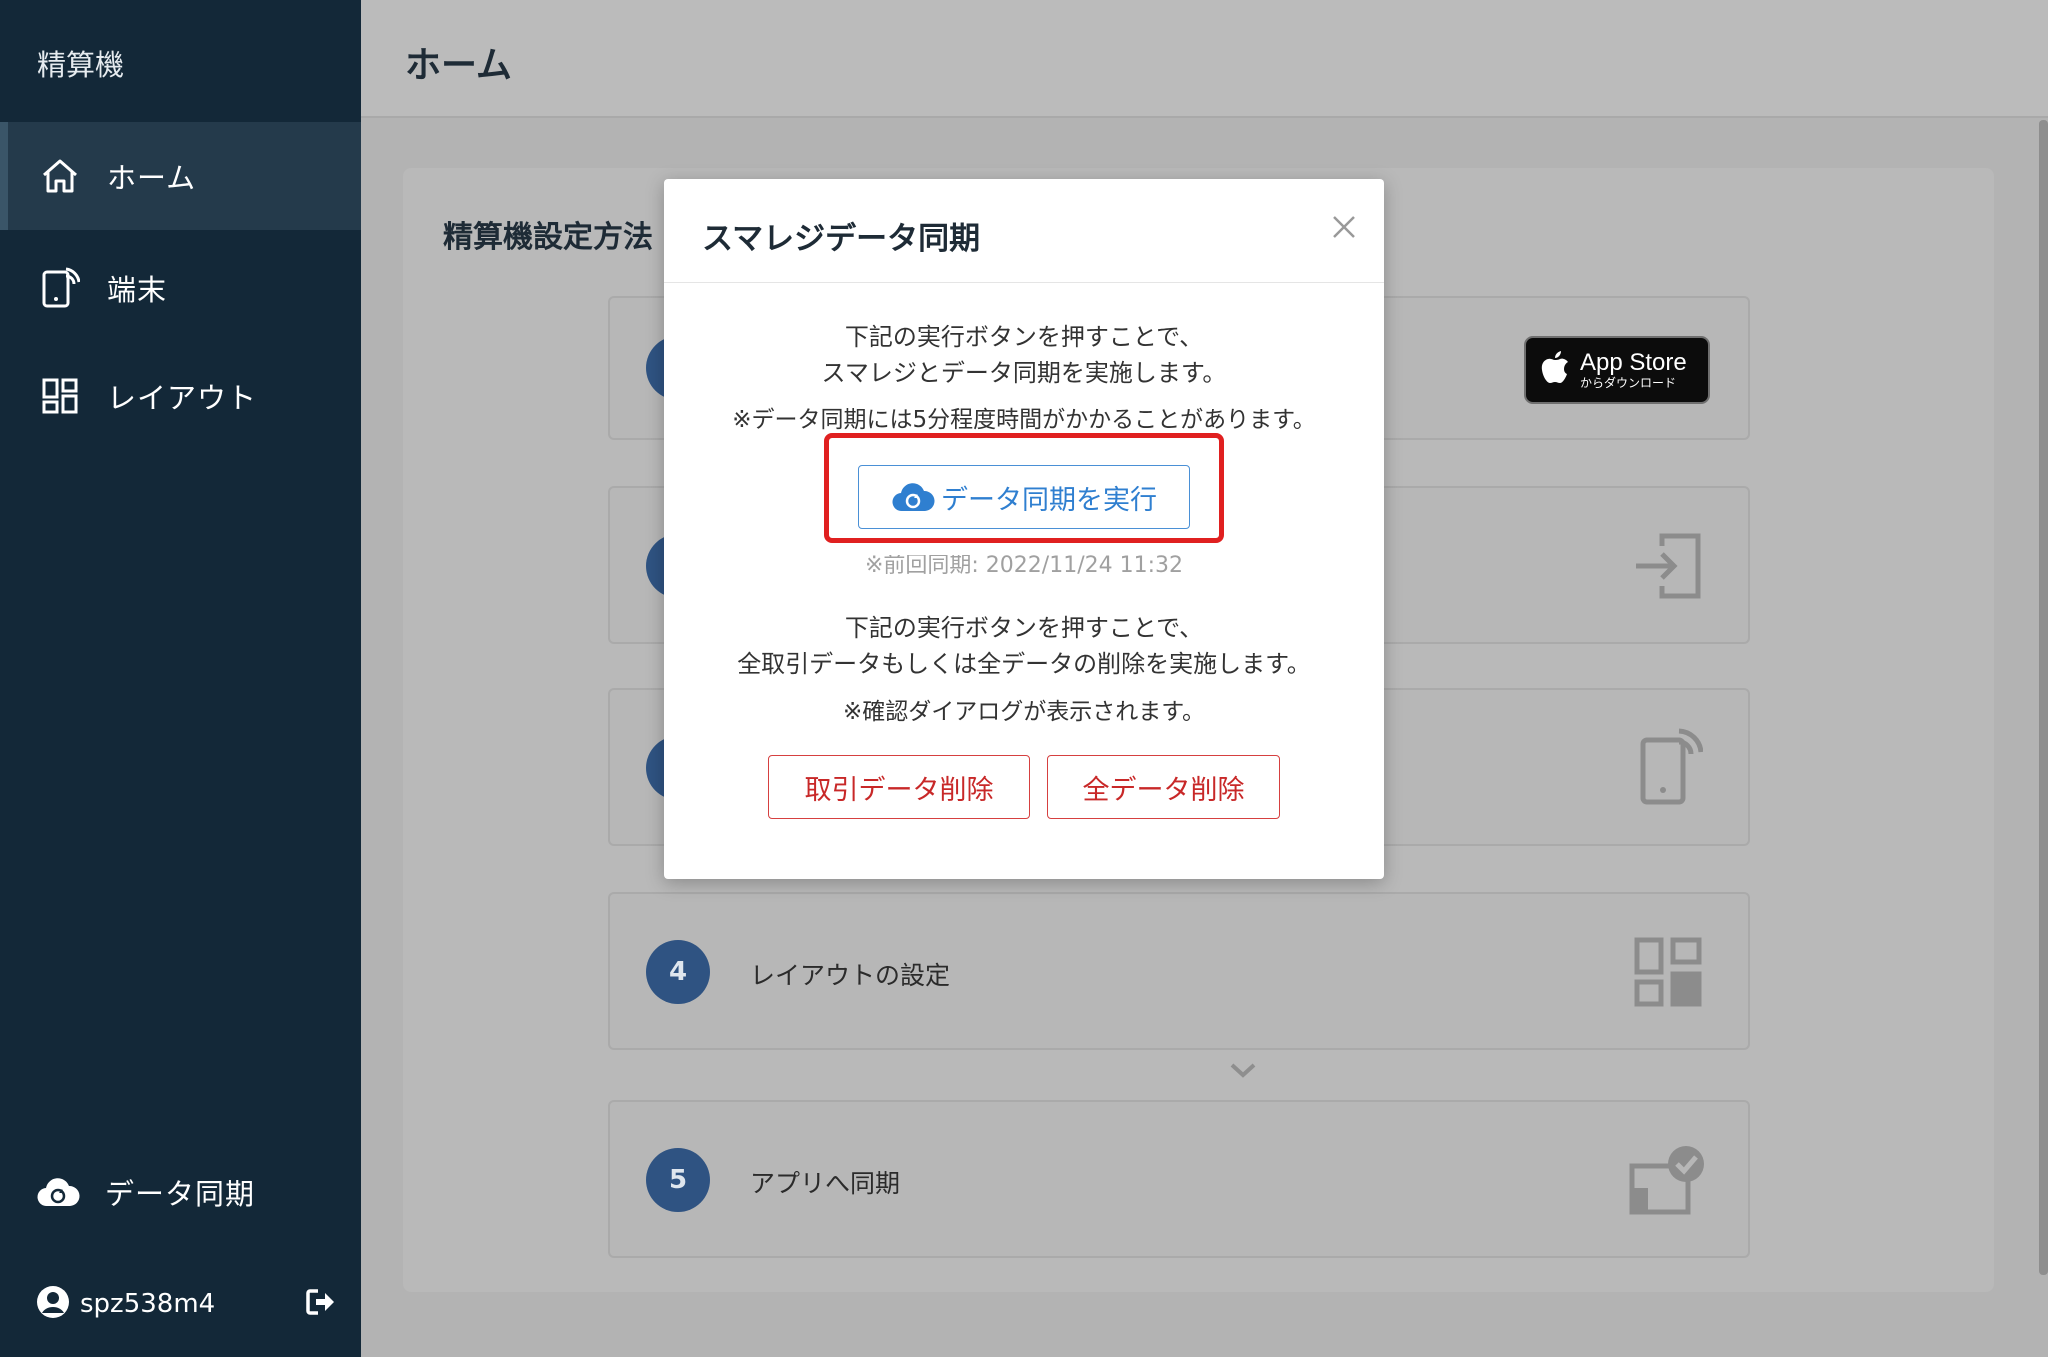  Describe the element at coordinates (152, 178) in the screenshot. I see `sidebar-item-label: ホーム` at that location.